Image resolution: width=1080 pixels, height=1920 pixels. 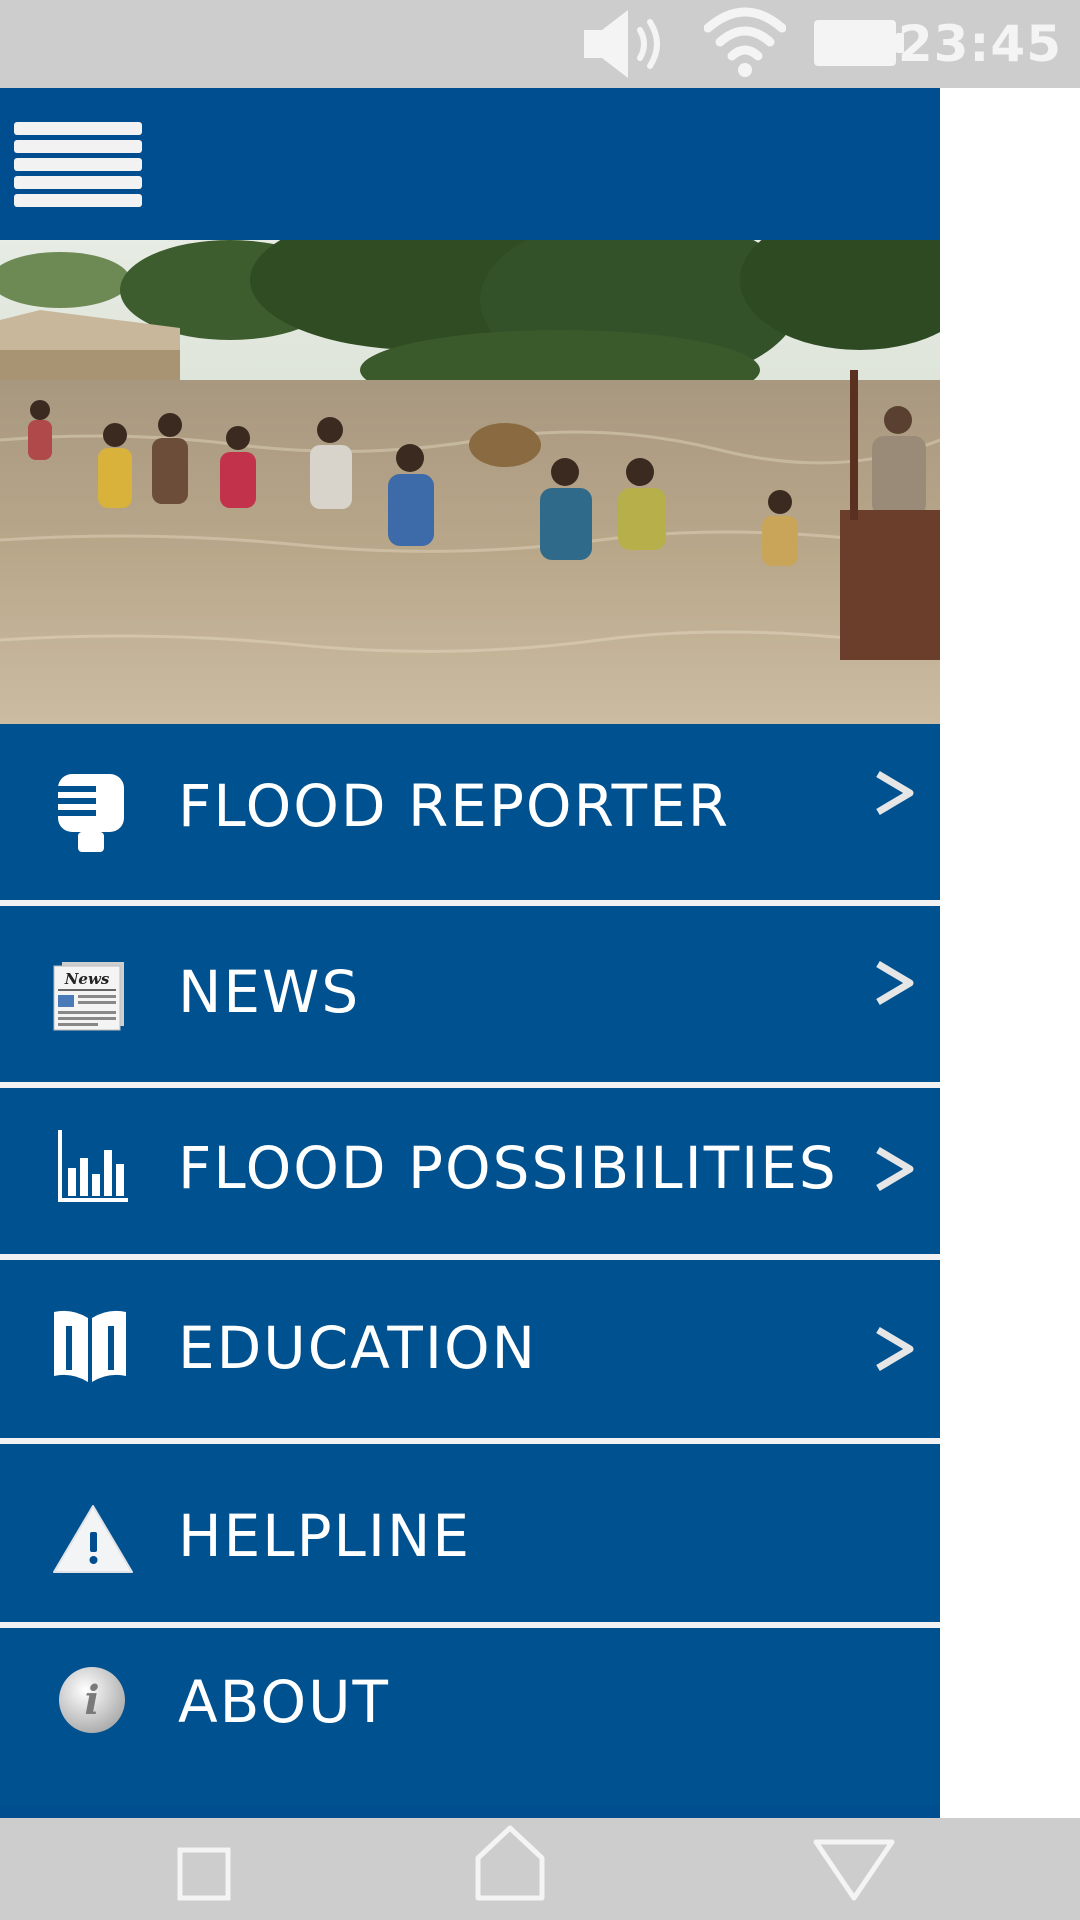 I want to click on svg-text: i, so click(x=91, y=1700).